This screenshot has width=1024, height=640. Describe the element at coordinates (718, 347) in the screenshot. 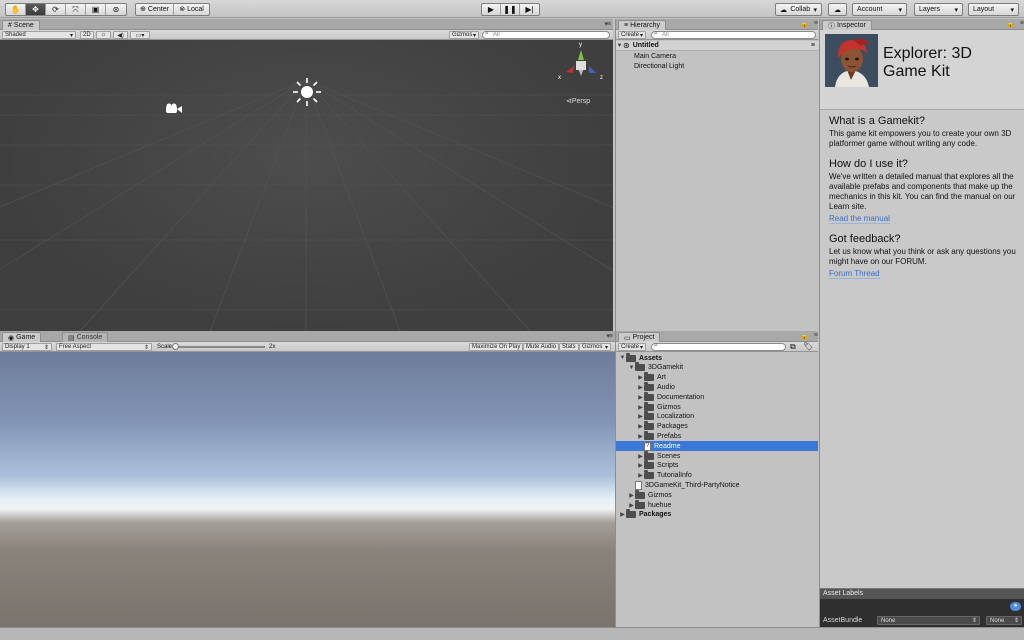

I see `project-search-input` at that location.